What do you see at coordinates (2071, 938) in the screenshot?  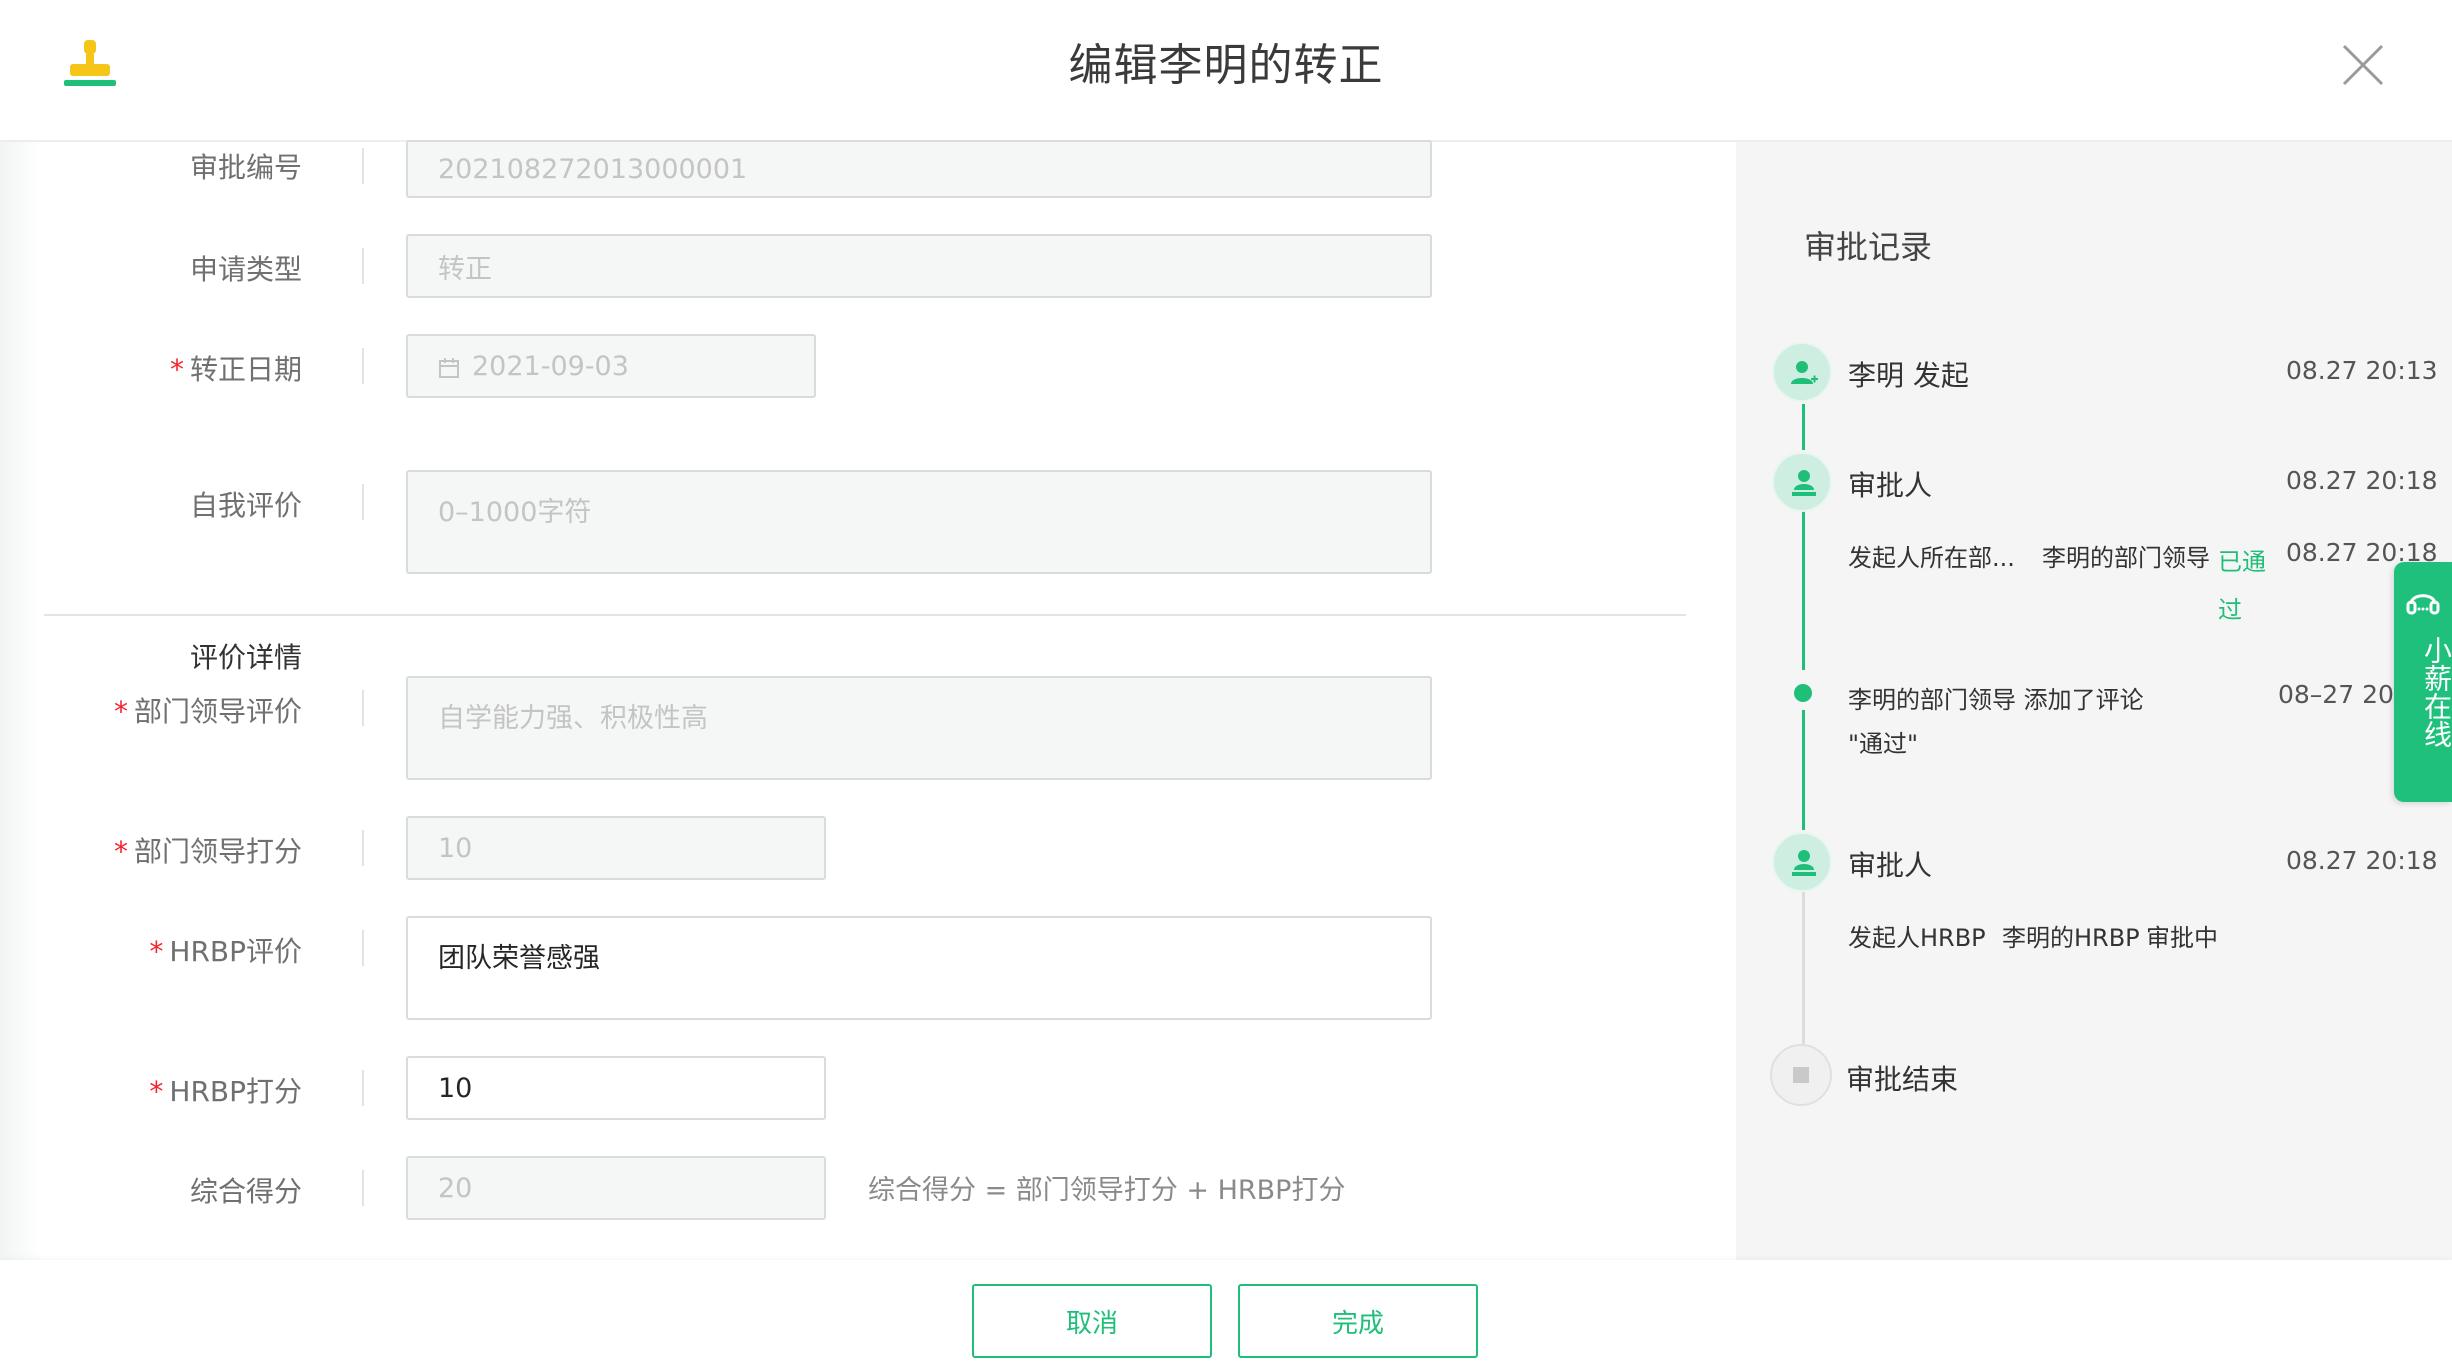 I see `node-detail-person: 李明的HRBP` at bounding box center [2071, 938].